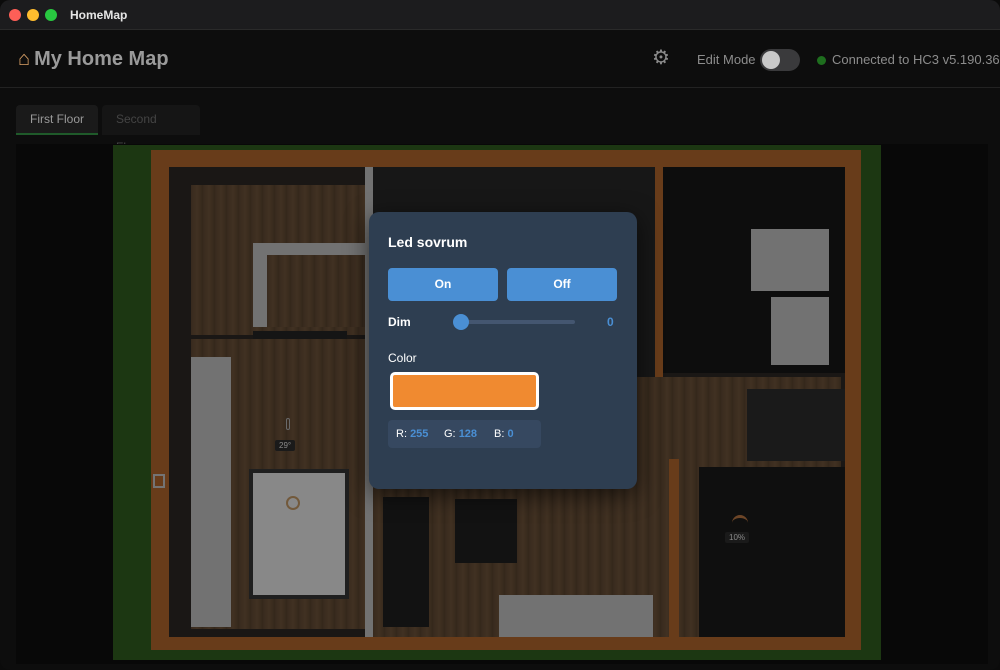  What do you see at coordinates (399, 322) in the screenshot?
I see `dim-label: Dim` at bounding box center [399, 322].